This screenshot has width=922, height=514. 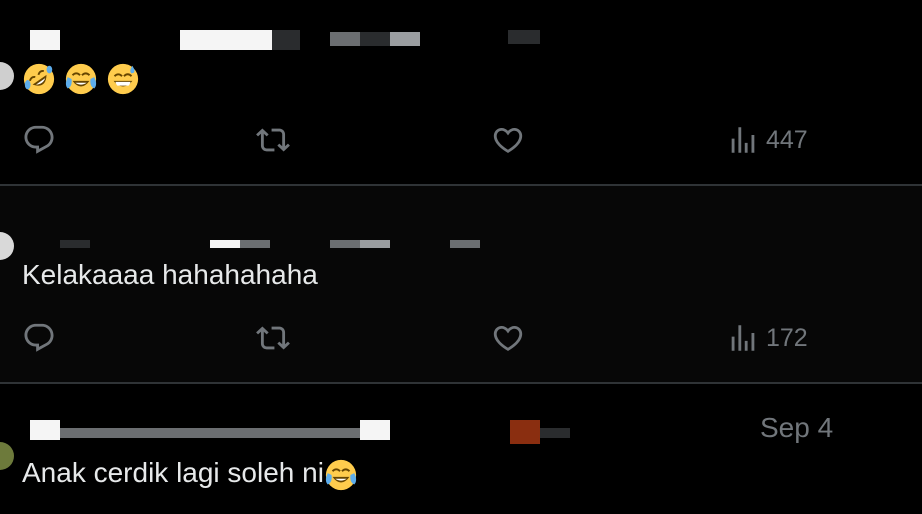 What do you see at coordinates (787, 337) in the screenshot?
I see `view-count: 172` at bounding box center [787, 337].